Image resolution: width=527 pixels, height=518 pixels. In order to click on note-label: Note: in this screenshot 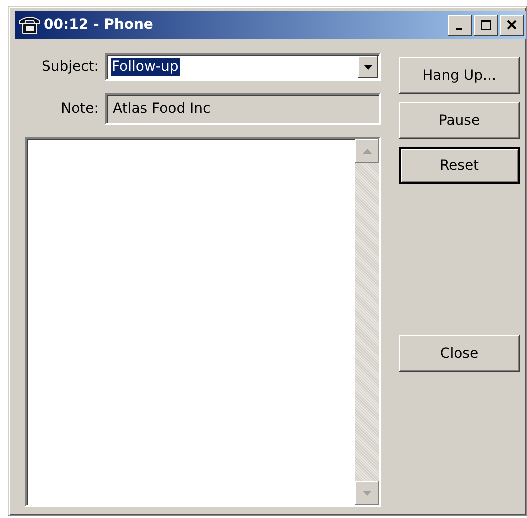, I will do `click(79, 109)`.